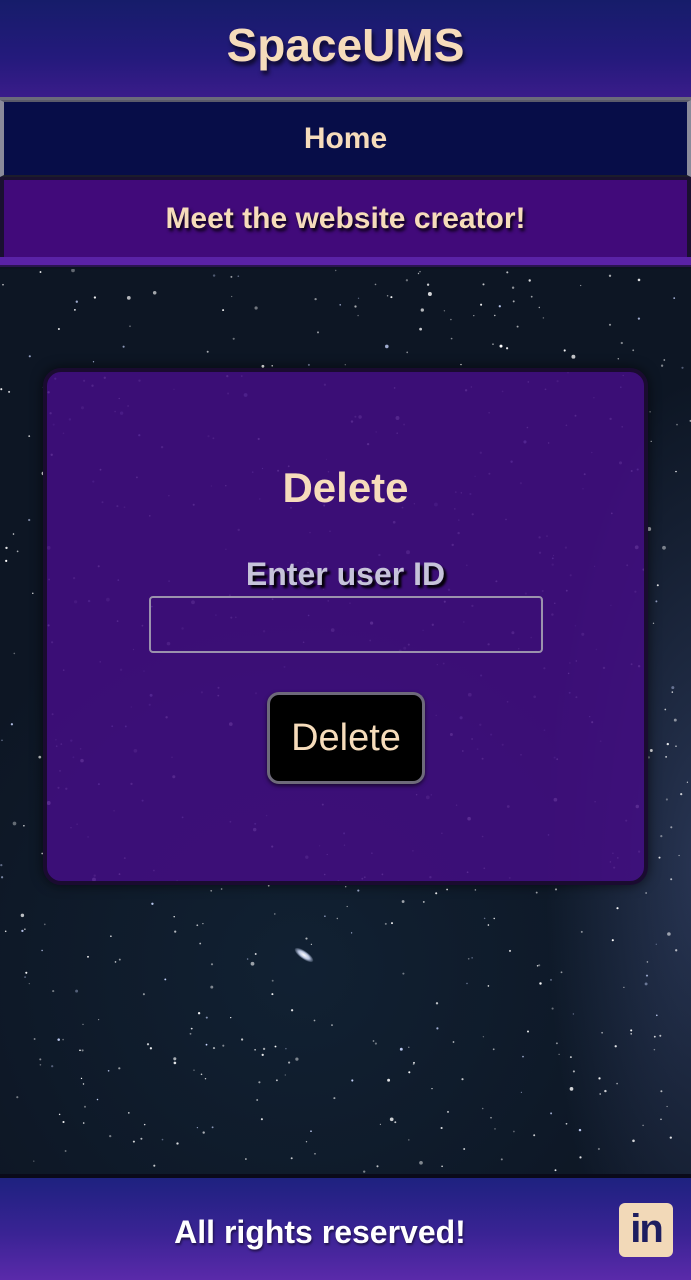 Image resolution: width=691 pixels, height=1280 pixels. I want to click on nav-item-label: Home, so click(345, 138).